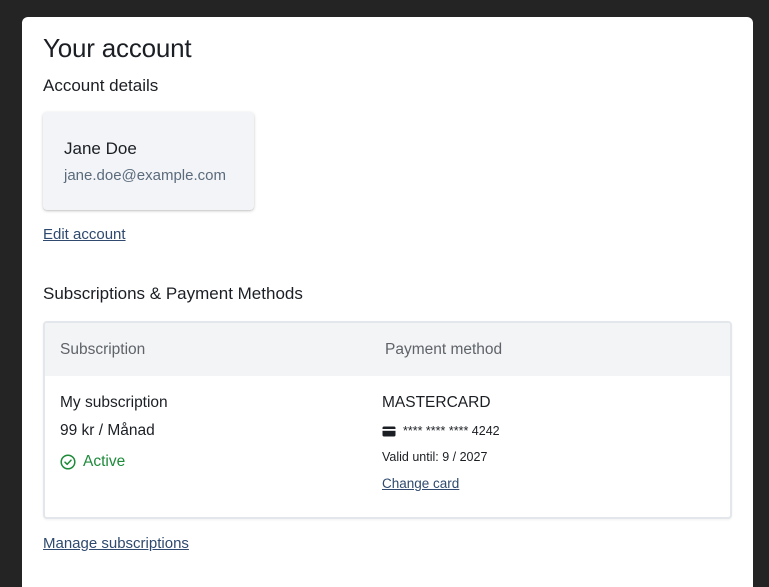  I want to click on card-valid-until: Valid until: 9 / 2027, so click(435, 457).